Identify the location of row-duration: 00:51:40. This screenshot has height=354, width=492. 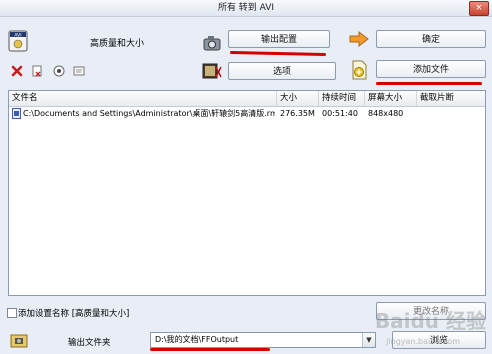
(340, 113).